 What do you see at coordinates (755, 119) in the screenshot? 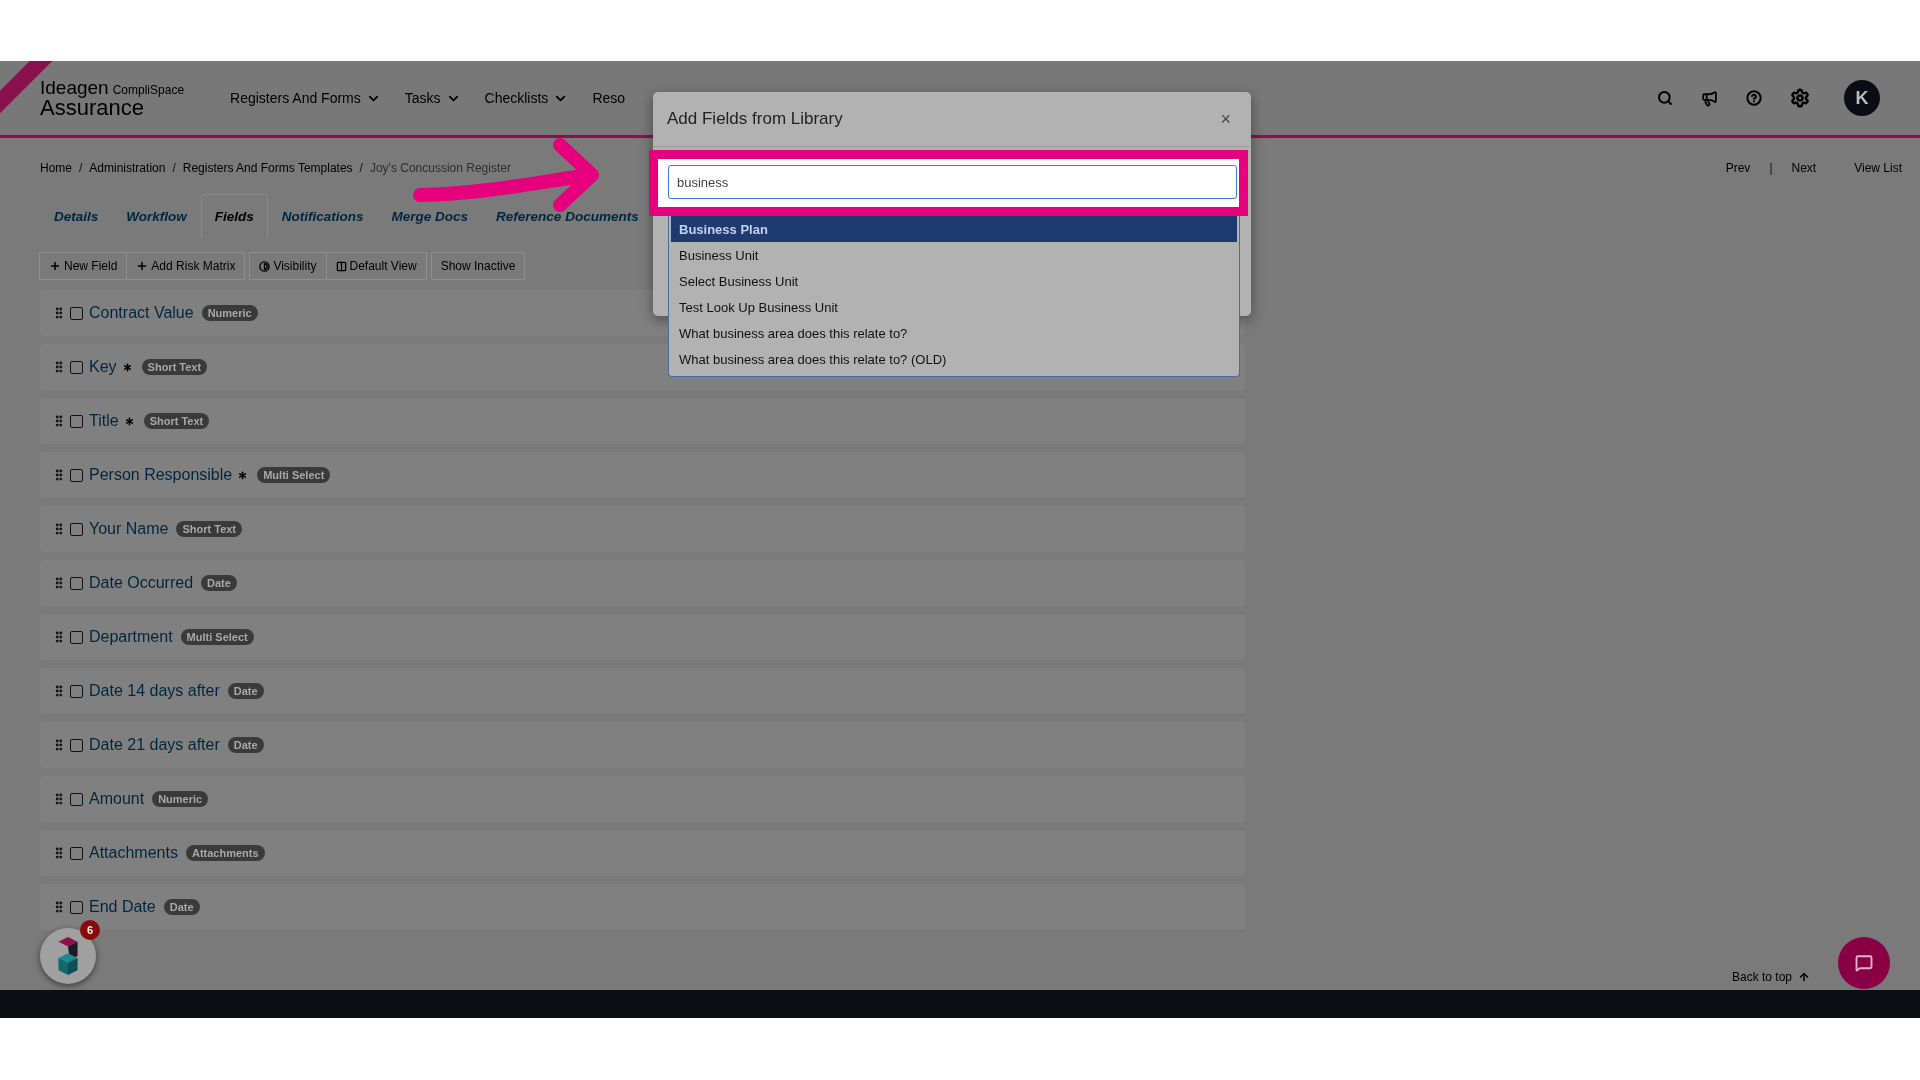
I see `dialog-title: Add Fields from Library` at bounding box center [755, 119].